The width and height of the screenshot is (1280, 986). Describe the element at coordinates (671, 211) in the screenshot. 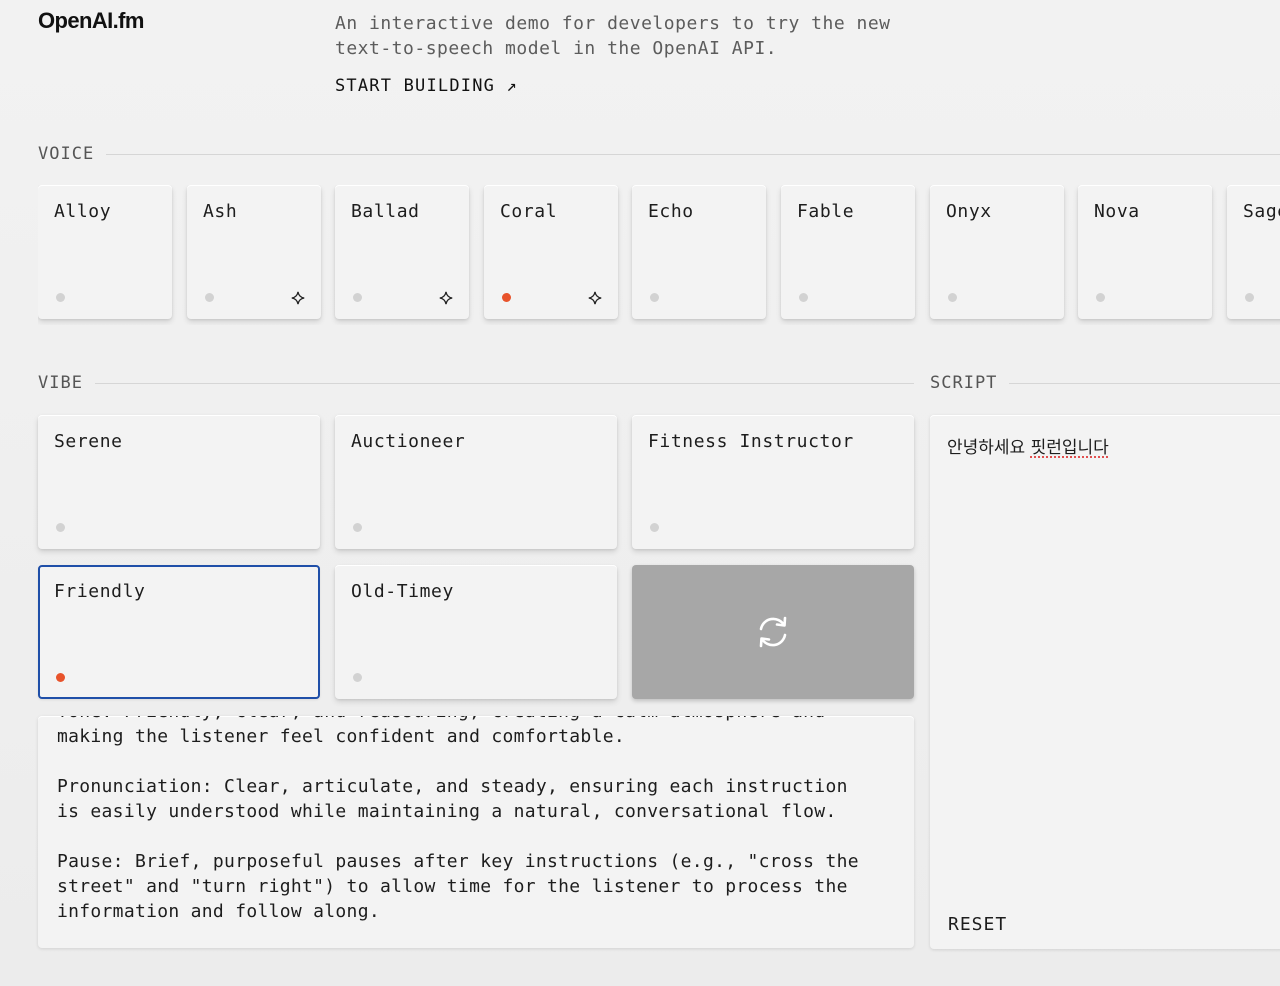

I see `voice-name: Echo` at that location.